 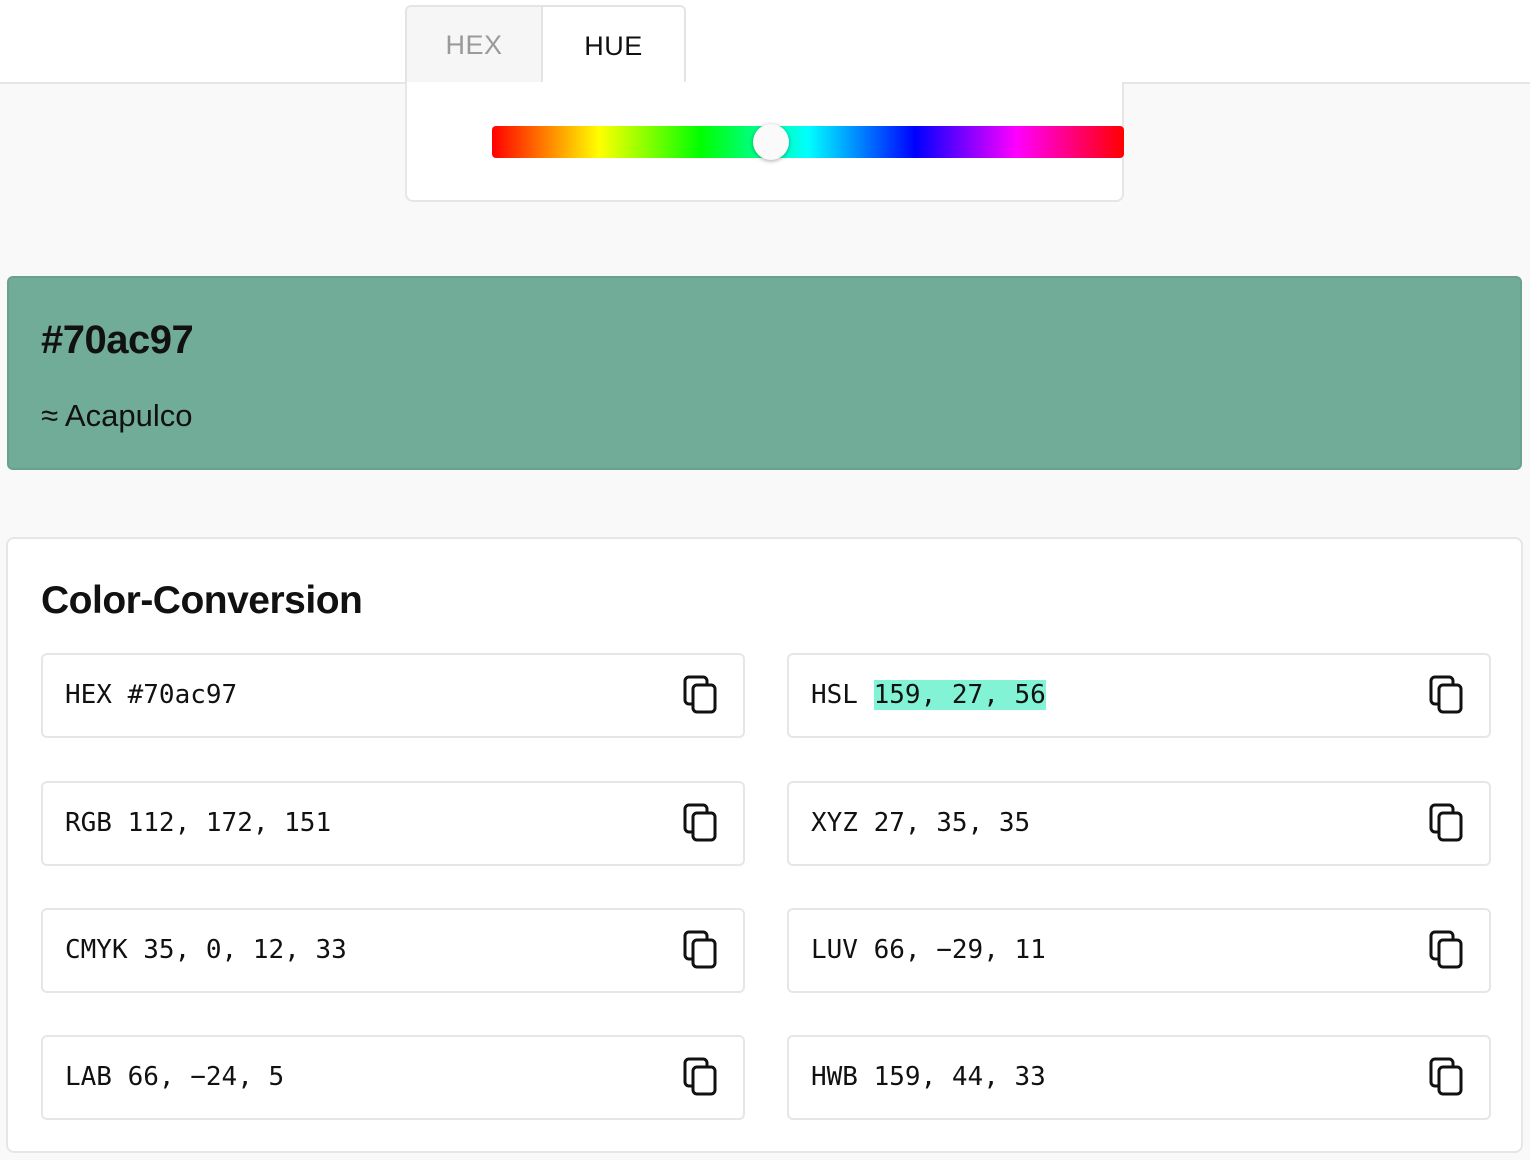 What do you see at coordinates (230, 823) in the screenshot?
I see `conversion-value: 112, 172, 151` at bounding box center [230, 823].